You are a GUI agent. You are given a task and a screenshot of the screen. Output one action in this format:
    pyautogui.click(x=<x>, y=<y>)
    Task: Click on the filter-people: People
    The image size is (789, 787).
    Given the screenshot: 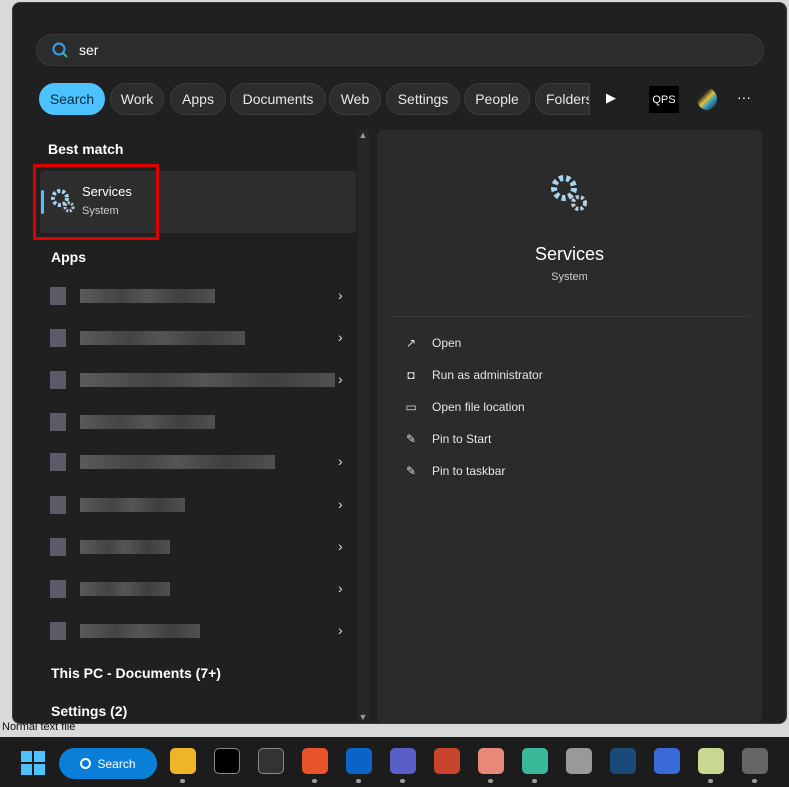 What is the action you would take?
    pyautogui.click(x=497, y=99)
    